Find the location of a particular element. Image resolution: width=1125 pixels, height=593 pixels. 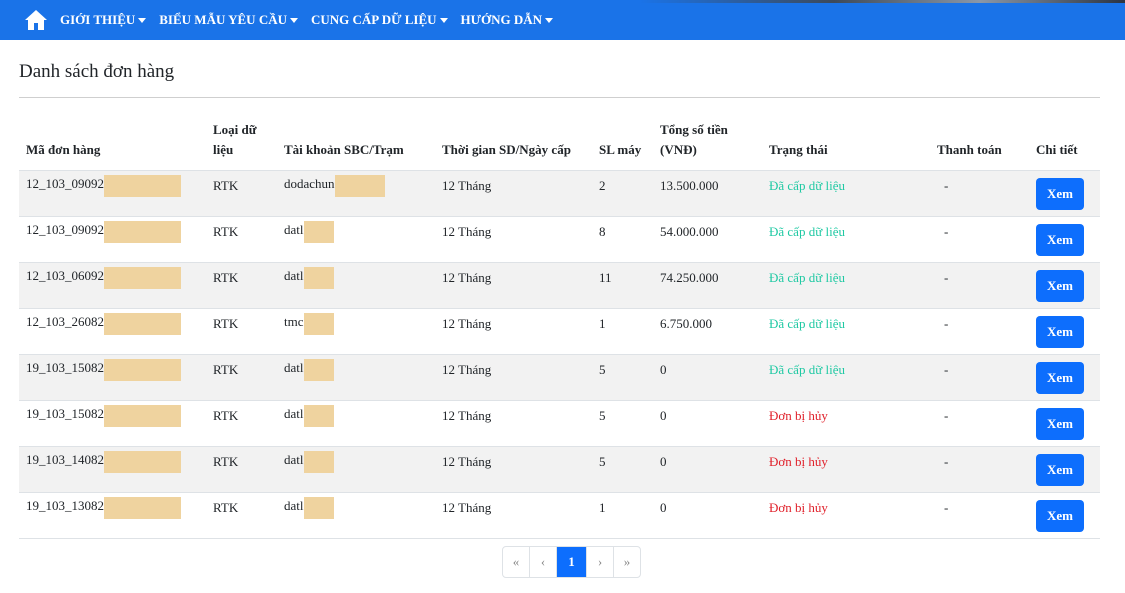

cell-quantity: 1 is located at coordinates (622, 515).